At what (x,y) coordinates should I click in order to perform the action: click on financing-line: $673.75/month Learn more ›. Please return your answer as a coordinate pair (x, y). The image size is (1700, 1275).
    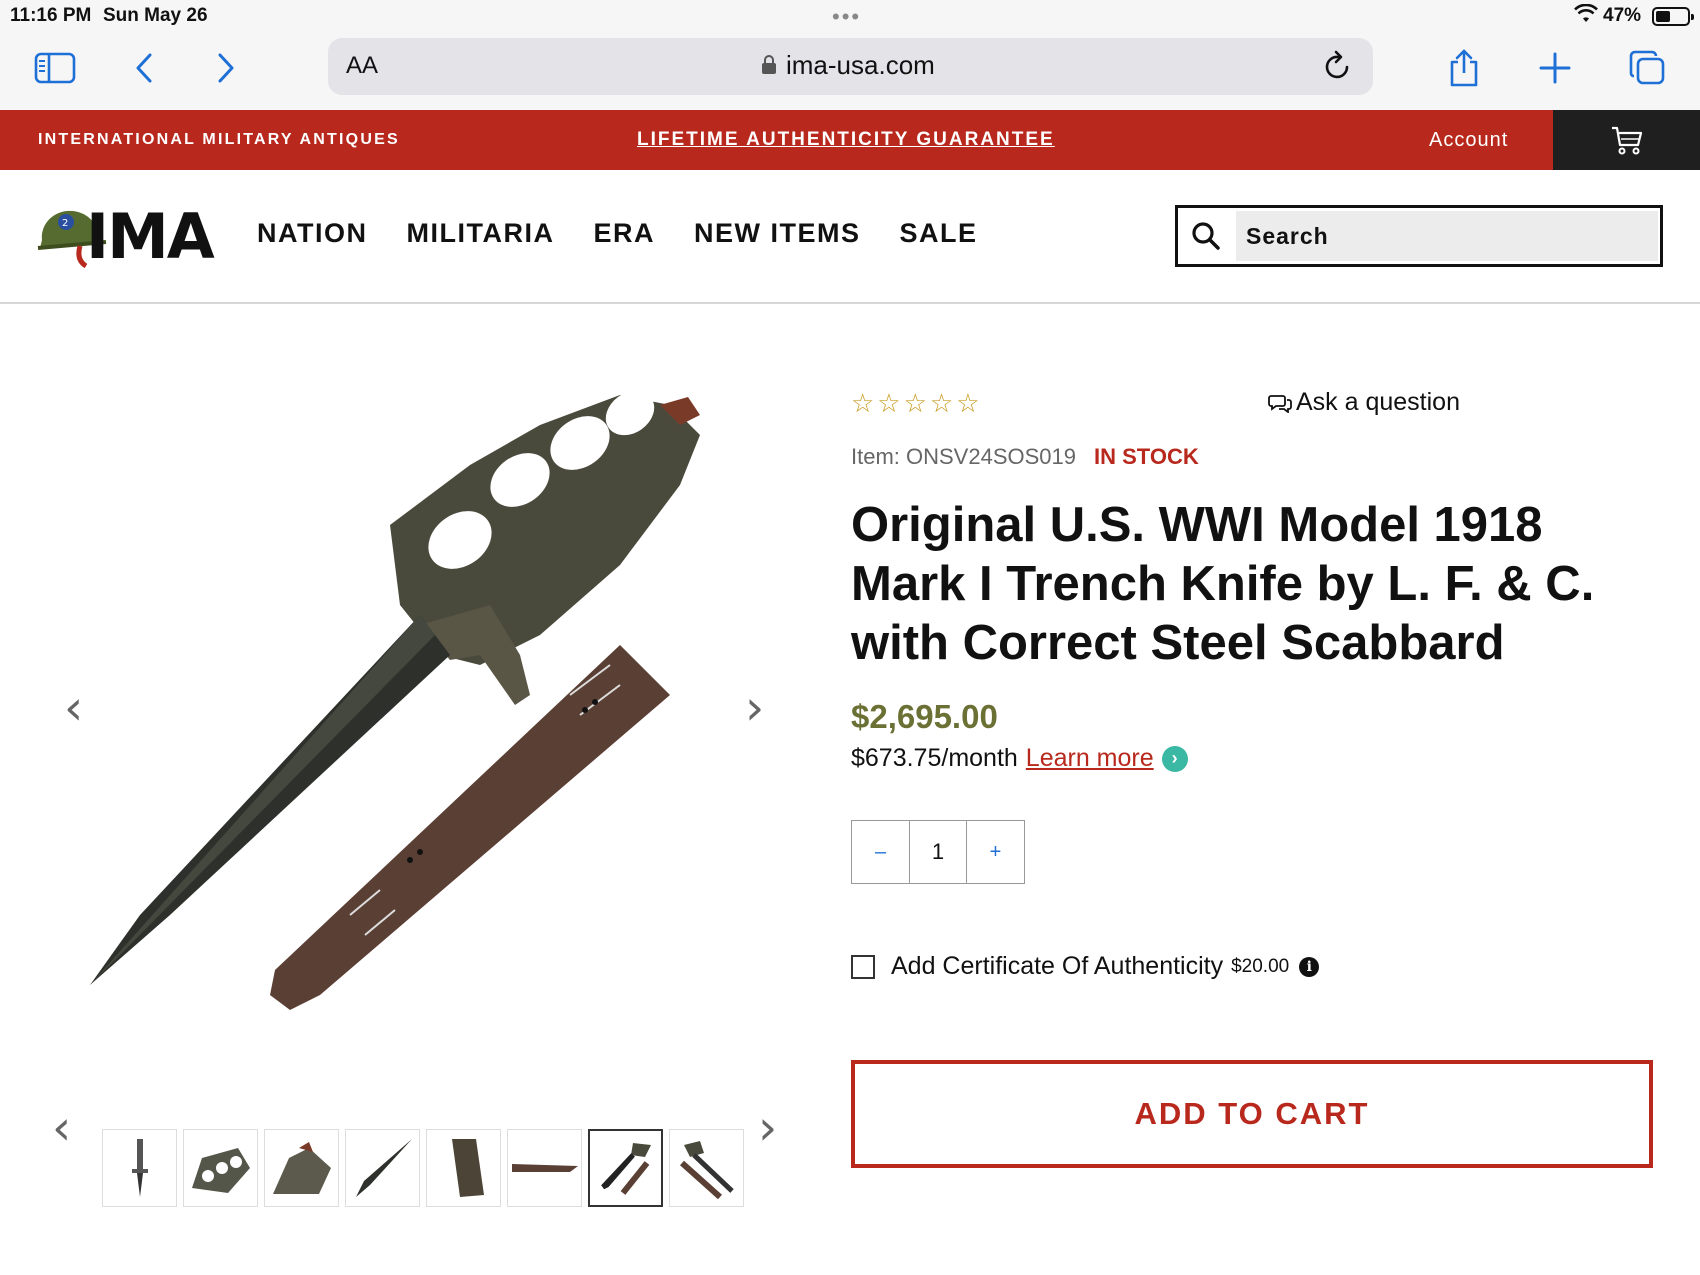
    Looking at the image, I should click on (1019, 758).